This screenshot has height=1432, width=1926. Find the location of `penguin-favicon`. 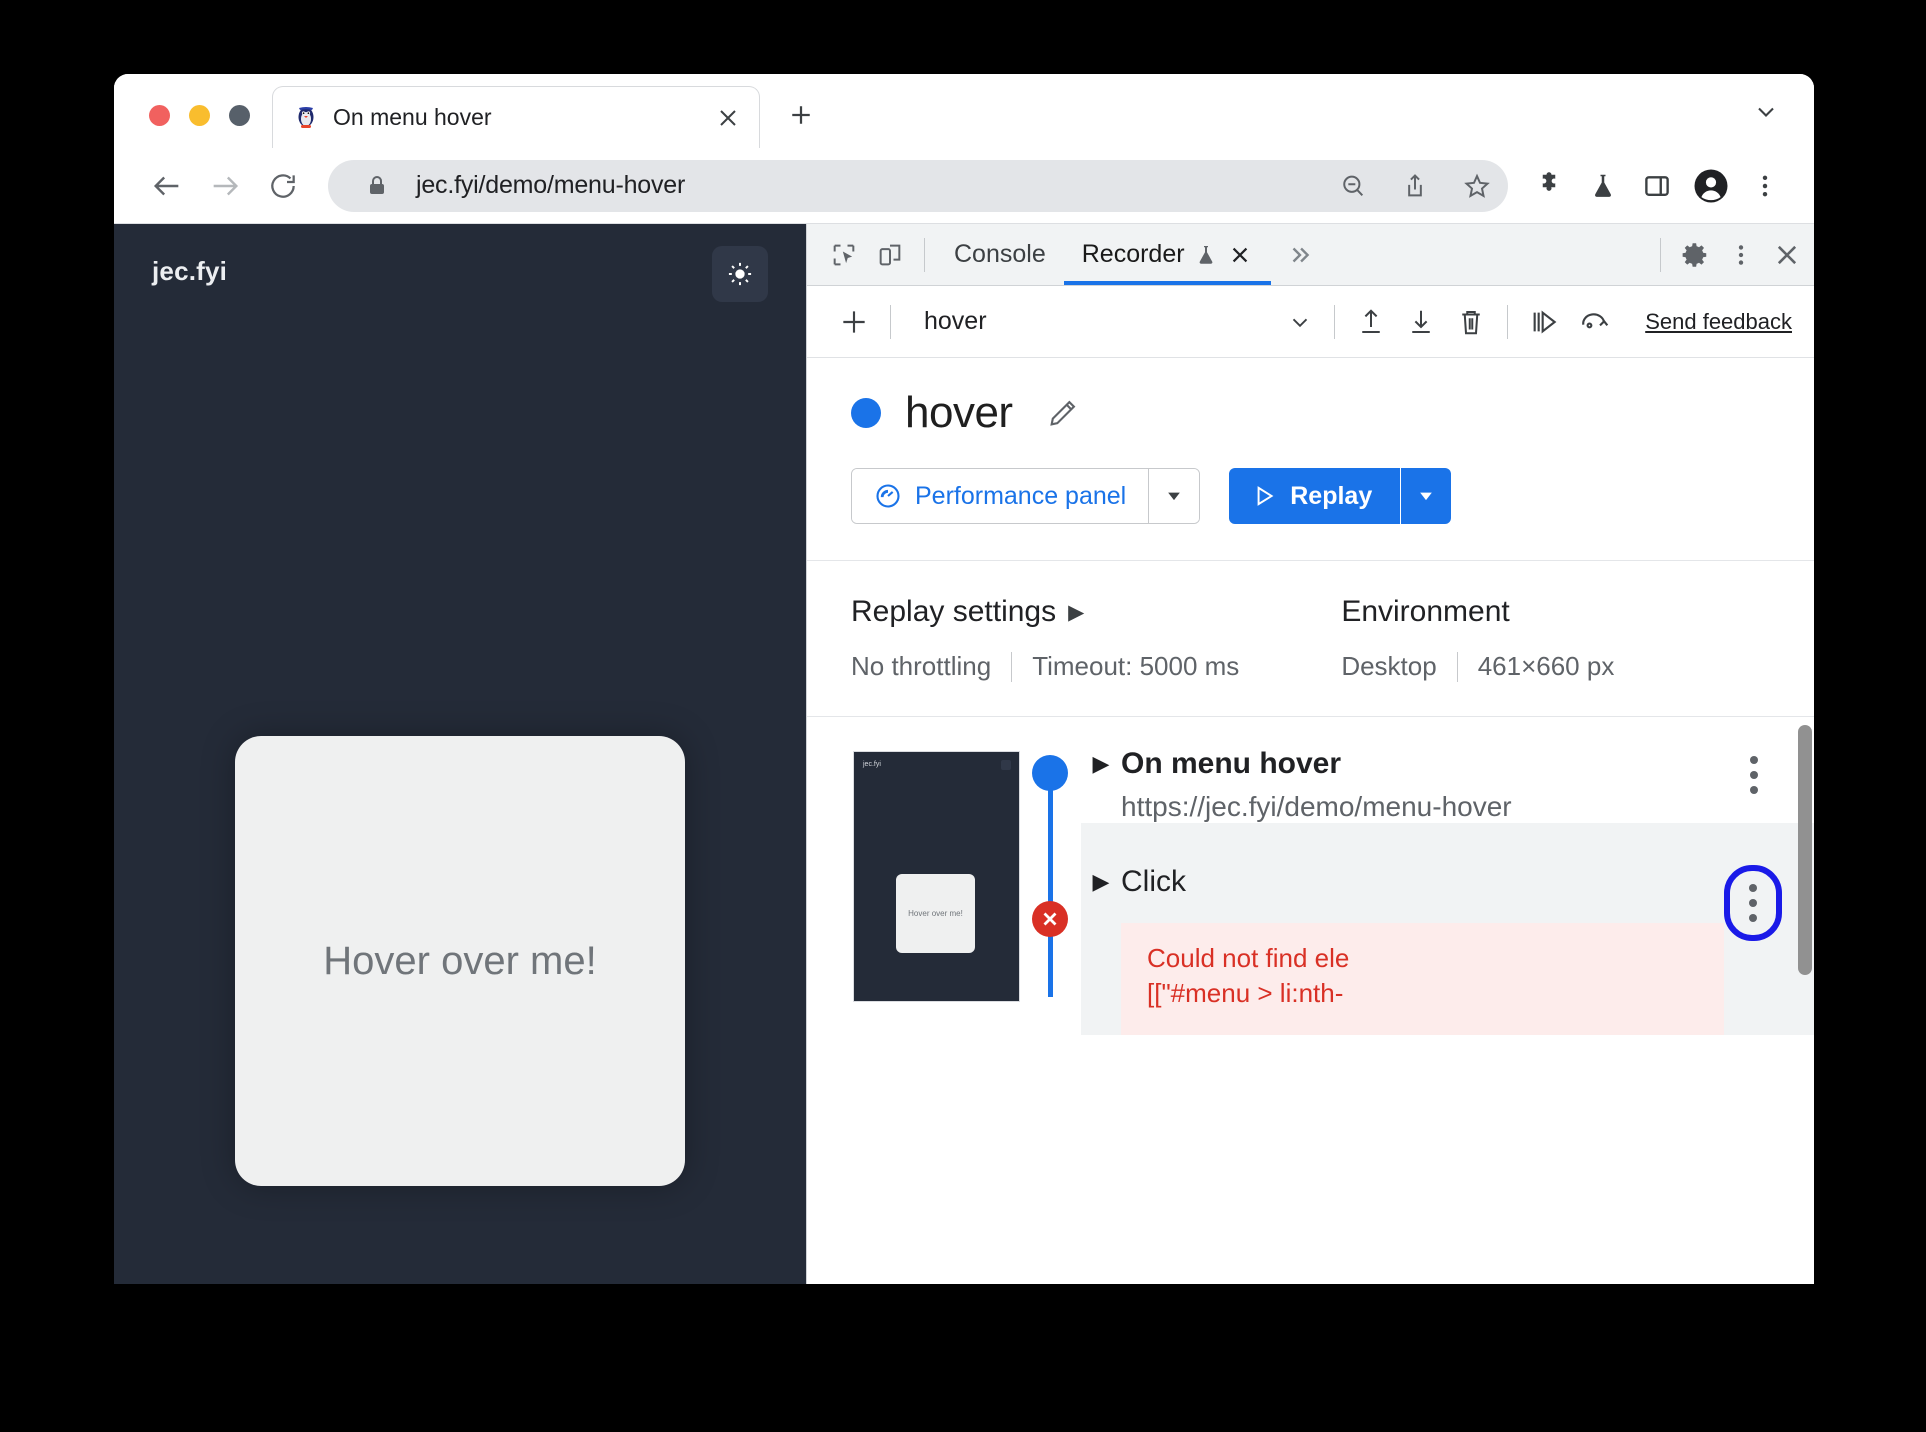

penguin-favicon is located at coordinates (306, 118).